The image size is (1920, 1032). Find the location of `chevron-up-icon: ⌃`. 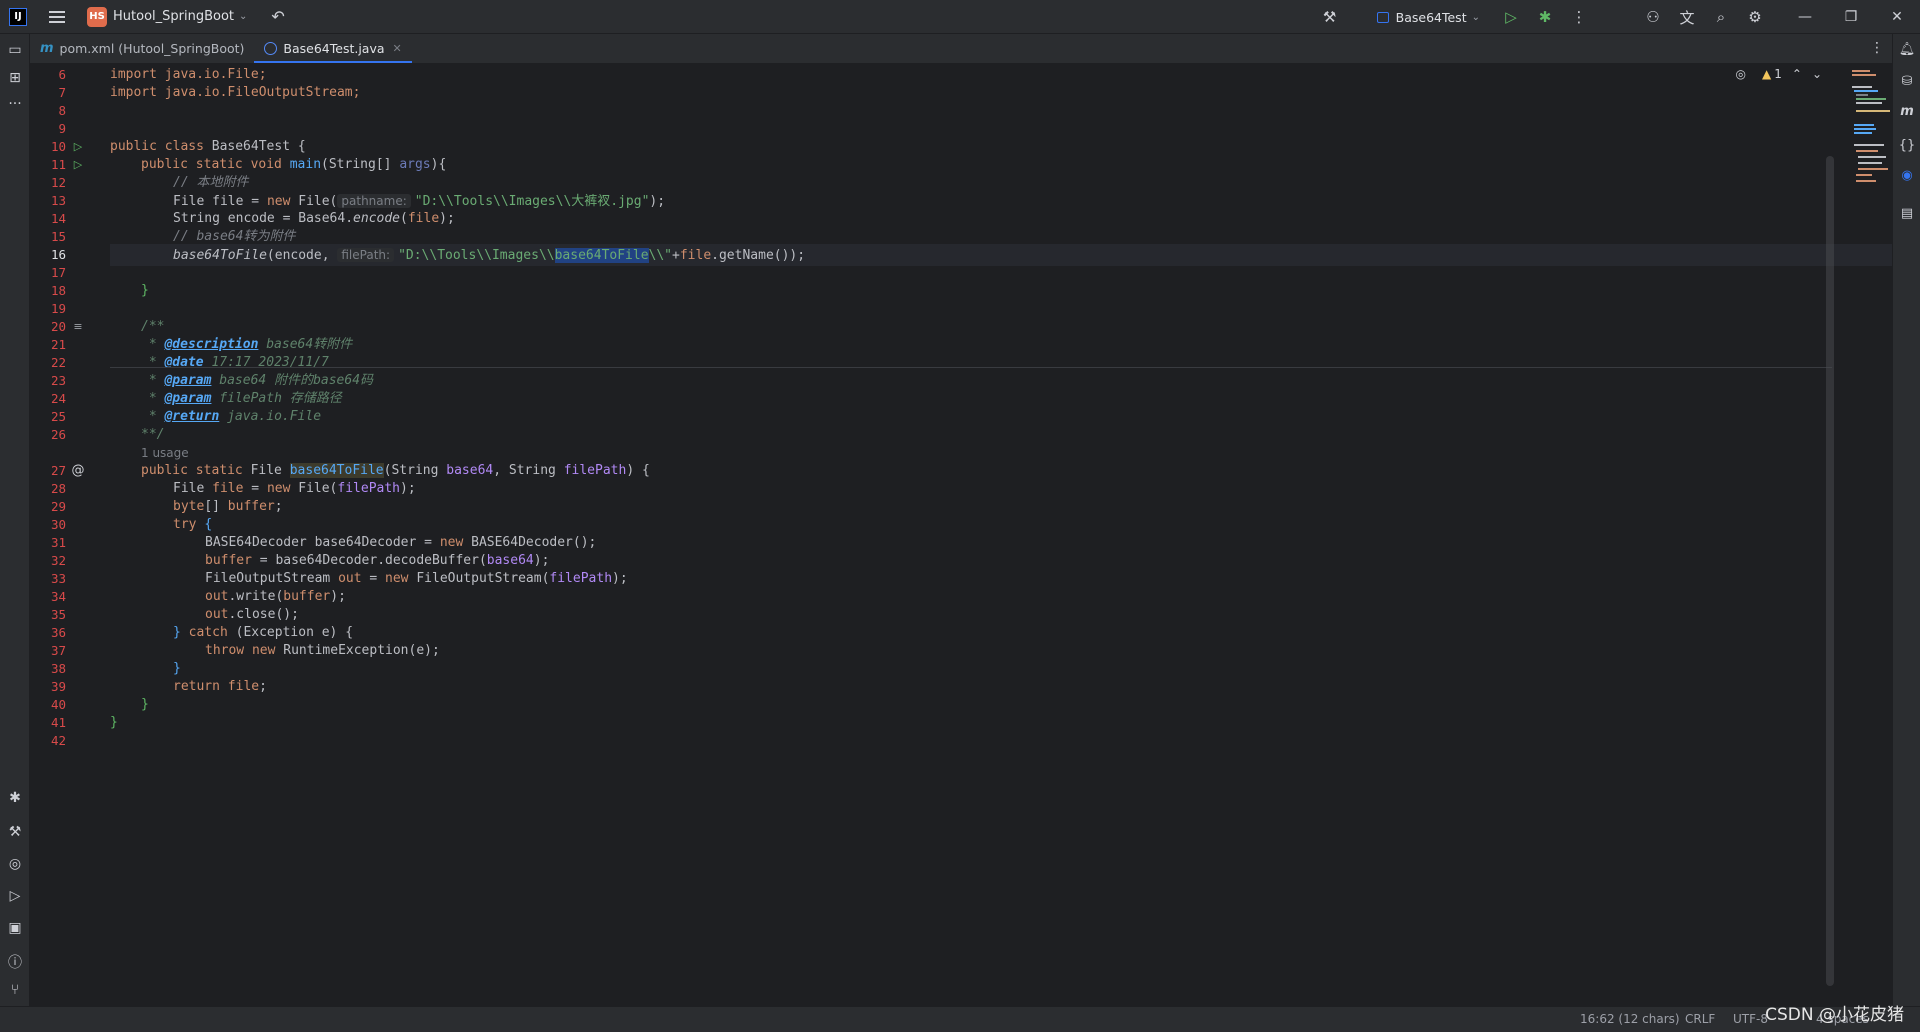

chevron-up-icon: ⌃ is located at coordinates (1797, 74).